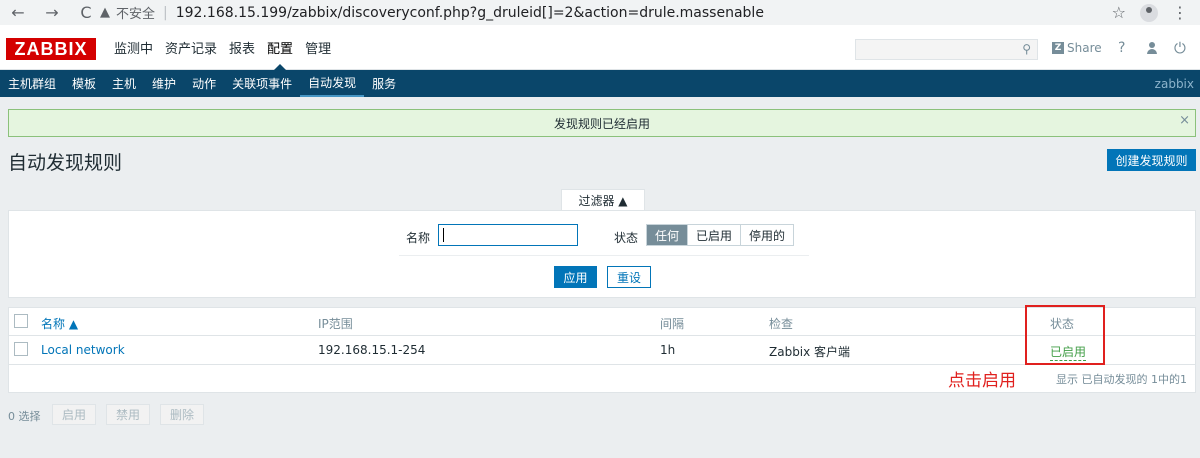  What do you see at coordinates (52, 13) in the screenshot?
I see `forward-icon: →` at bounding box center [52, 13].